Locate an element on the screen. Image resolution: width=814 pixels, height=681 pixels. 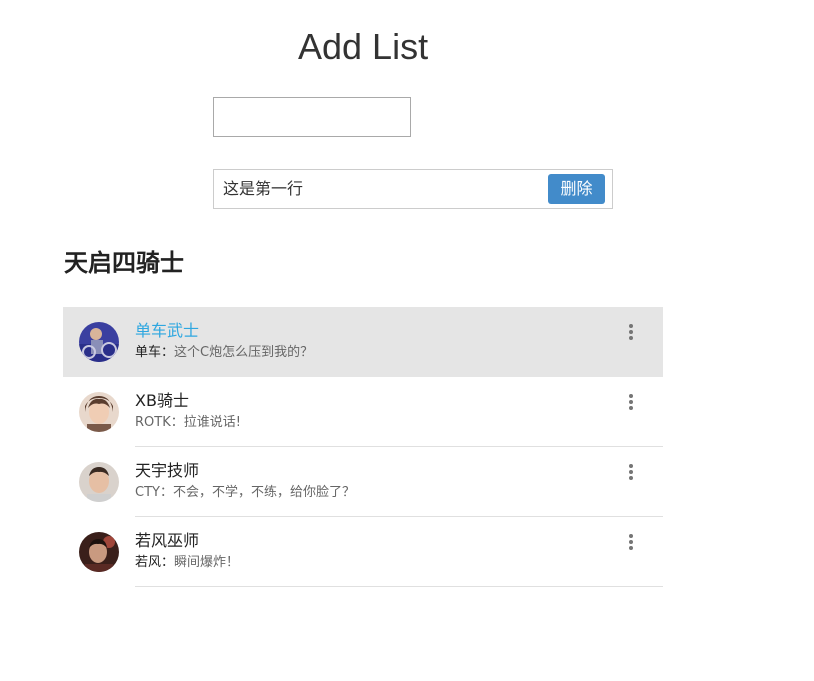
message-sender: ROTK： is located at coordinates (159, 422).